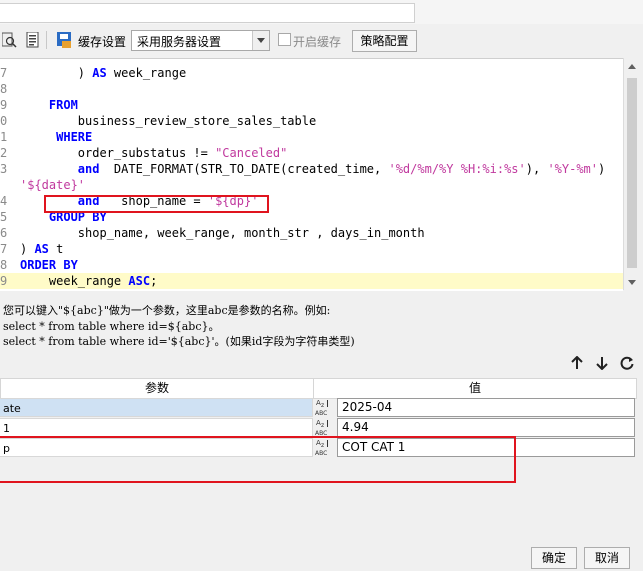 The height and width of the screenshot is (571, 643). I want to click on cache-setting-label: 缓存设置, so click(102, 42).